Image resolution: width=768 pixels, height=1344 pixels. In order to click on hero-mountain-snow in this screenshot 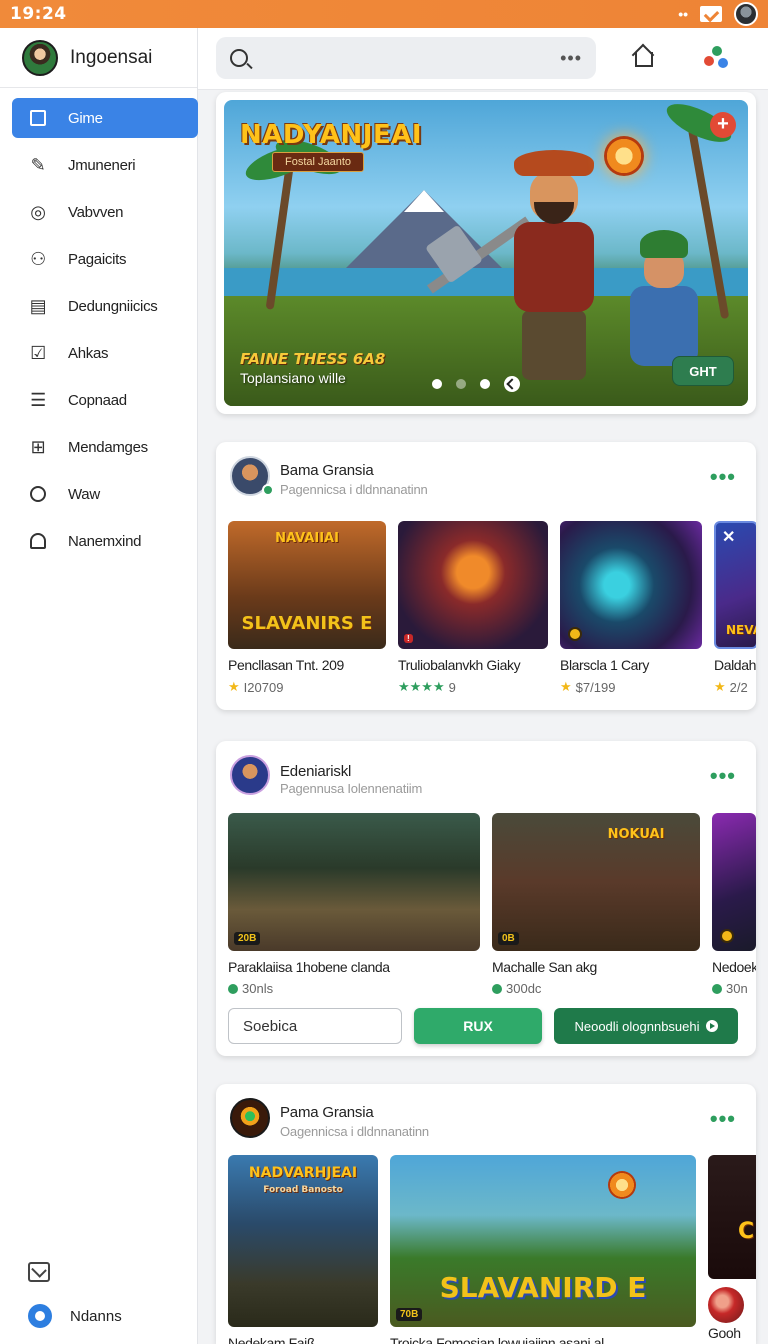, I will do `click(424, 201)`.